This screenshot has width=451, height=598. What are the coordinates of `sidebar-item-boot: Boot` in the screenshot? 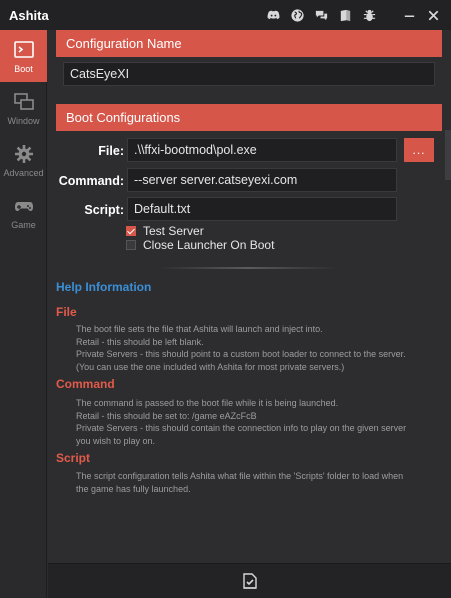 It's located at (23, 56).